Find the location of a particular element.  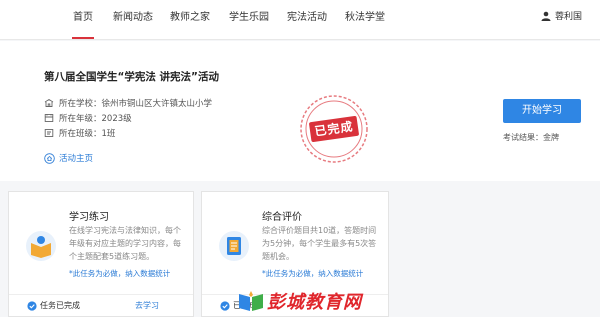

class-text: 所在班级：1班 is located at coordinates (87, 134).